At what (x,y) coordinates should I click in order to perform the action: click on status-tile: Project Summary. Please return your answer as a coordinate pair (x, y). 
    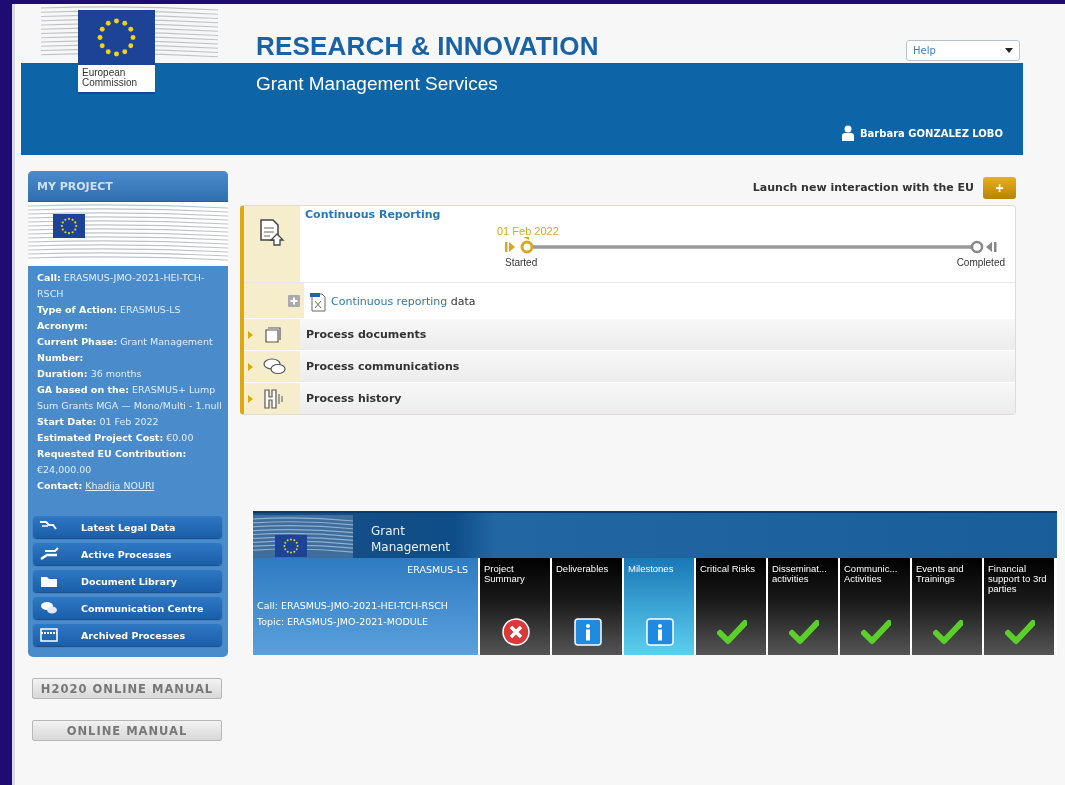
    Looking at the image, I should click on (515, 606).